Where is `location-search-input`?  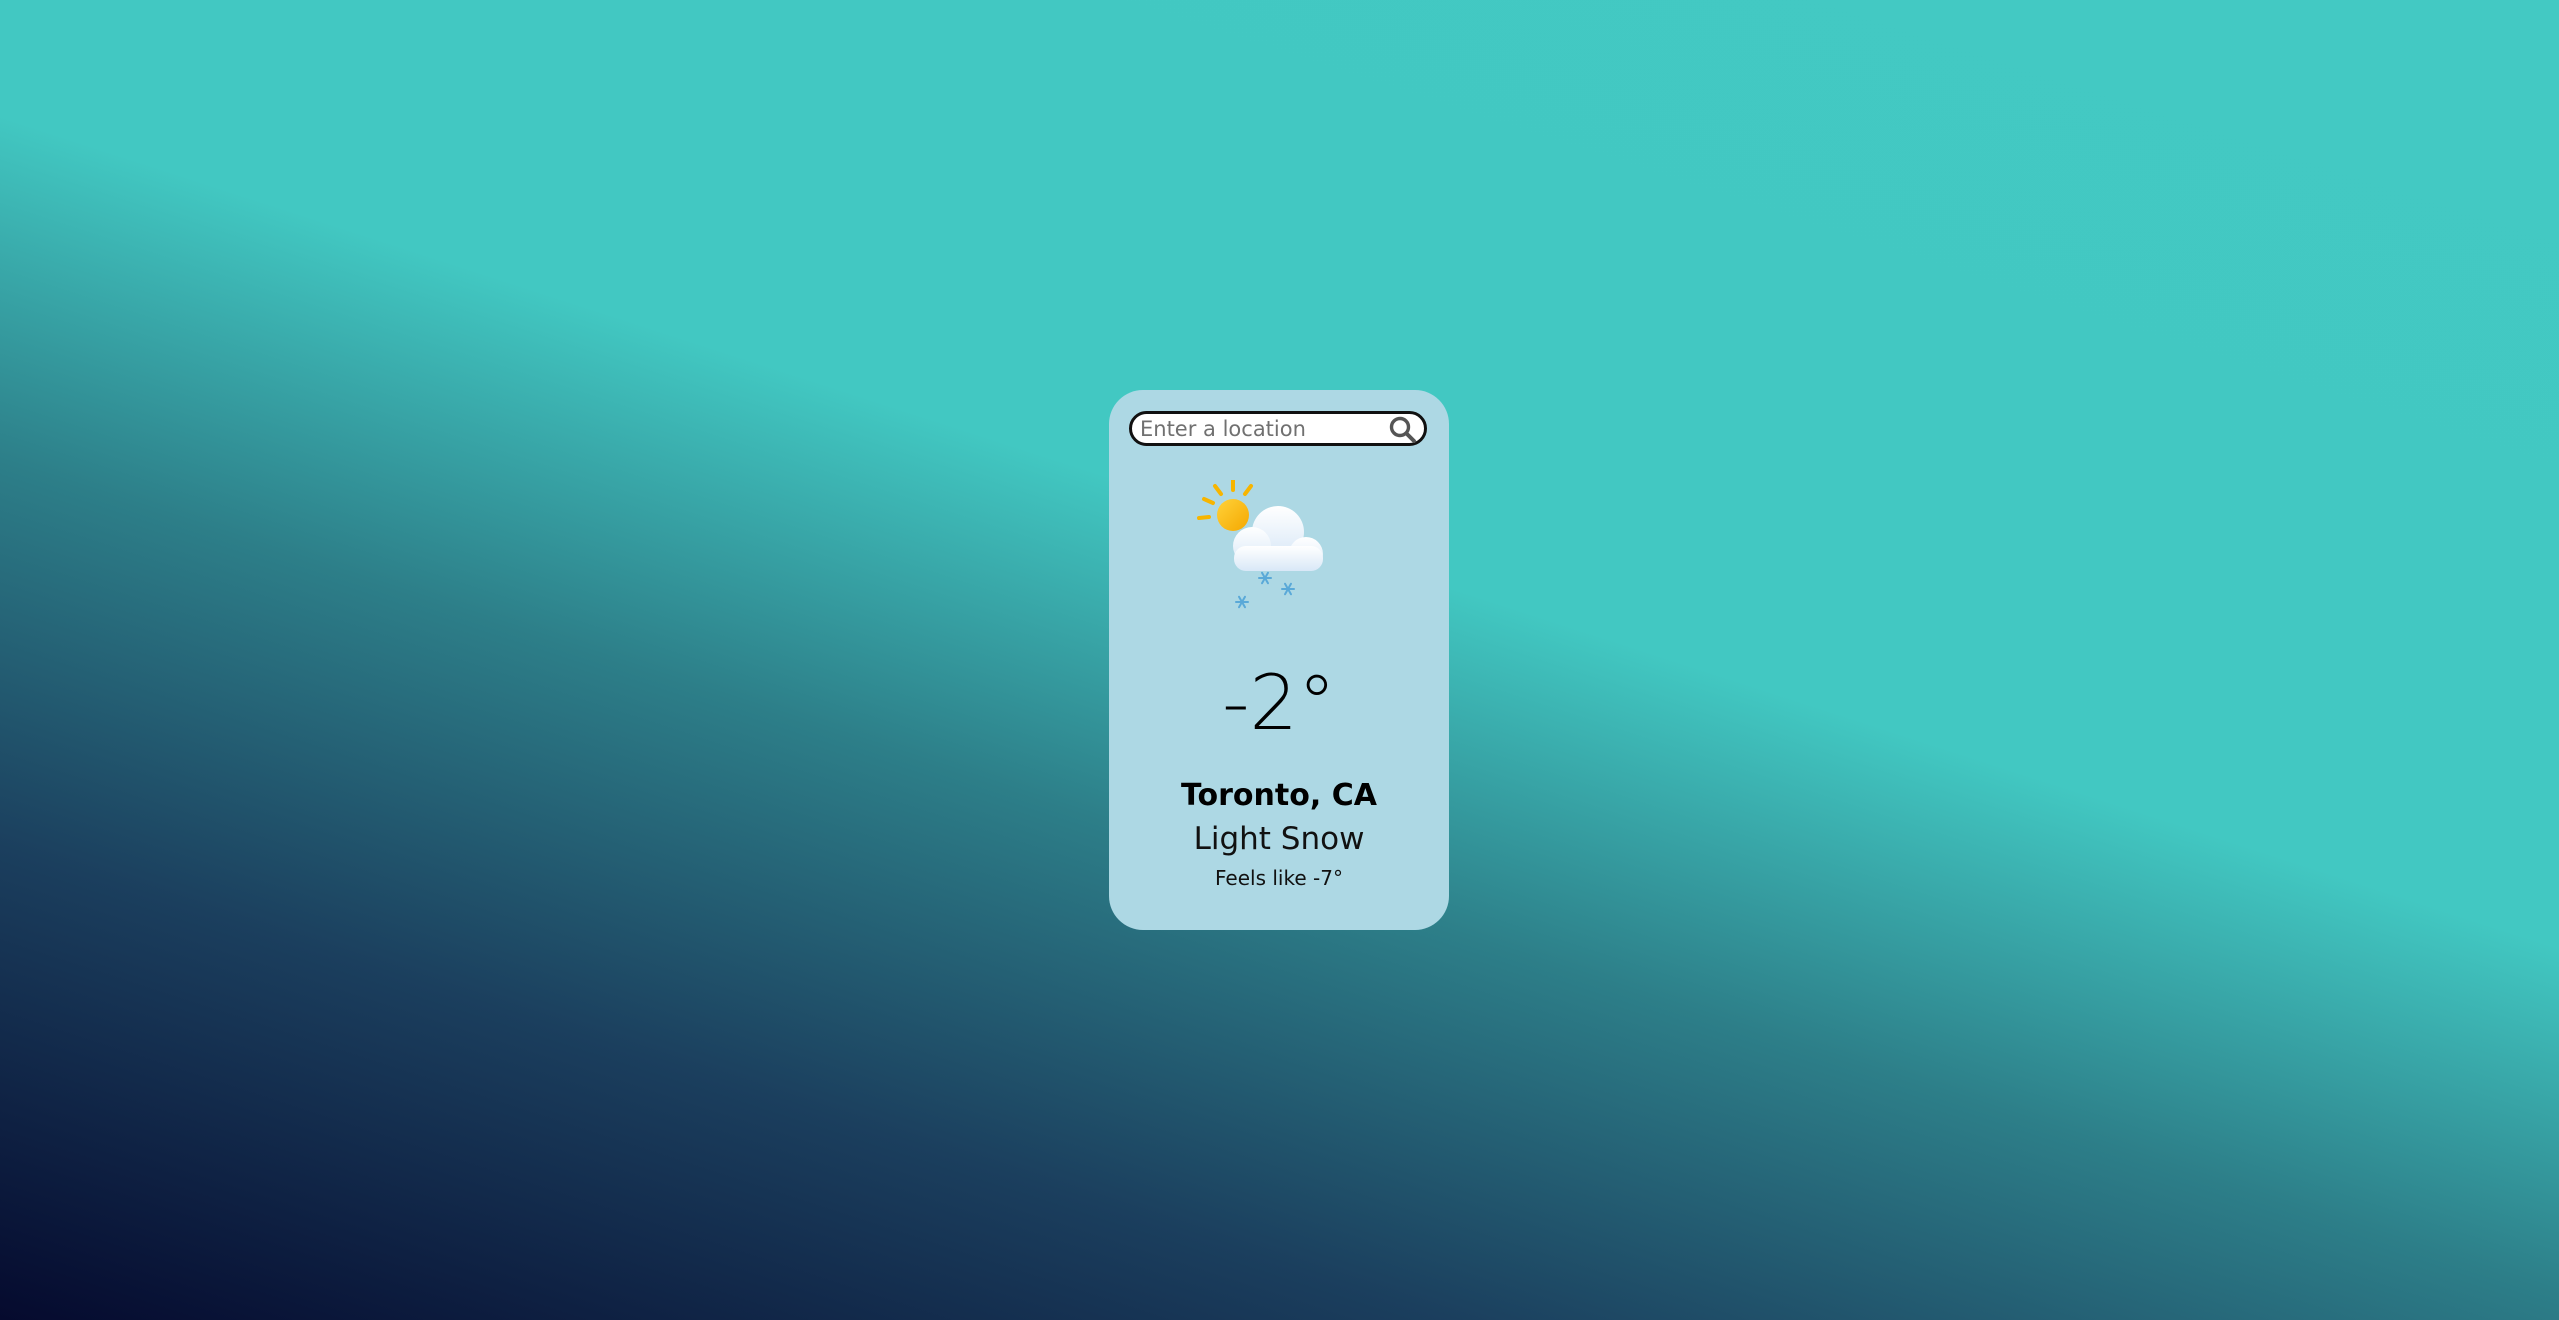 location-search-input is located at coordinates (1260, 428).